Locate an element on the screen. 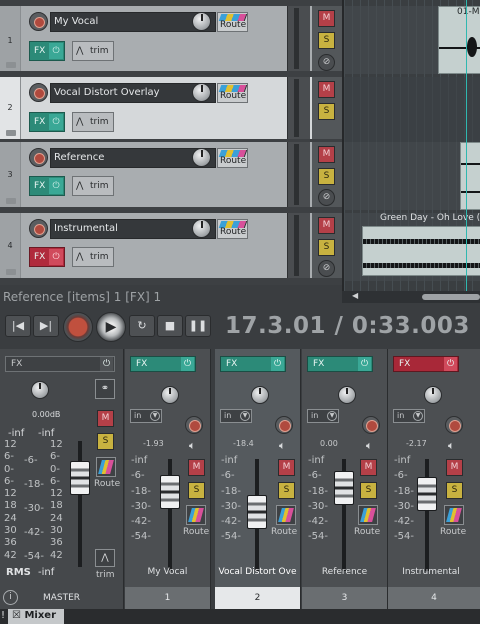 This screenshot has width=480, height=624. track-number: 2 is located at coordinates (10, 108).